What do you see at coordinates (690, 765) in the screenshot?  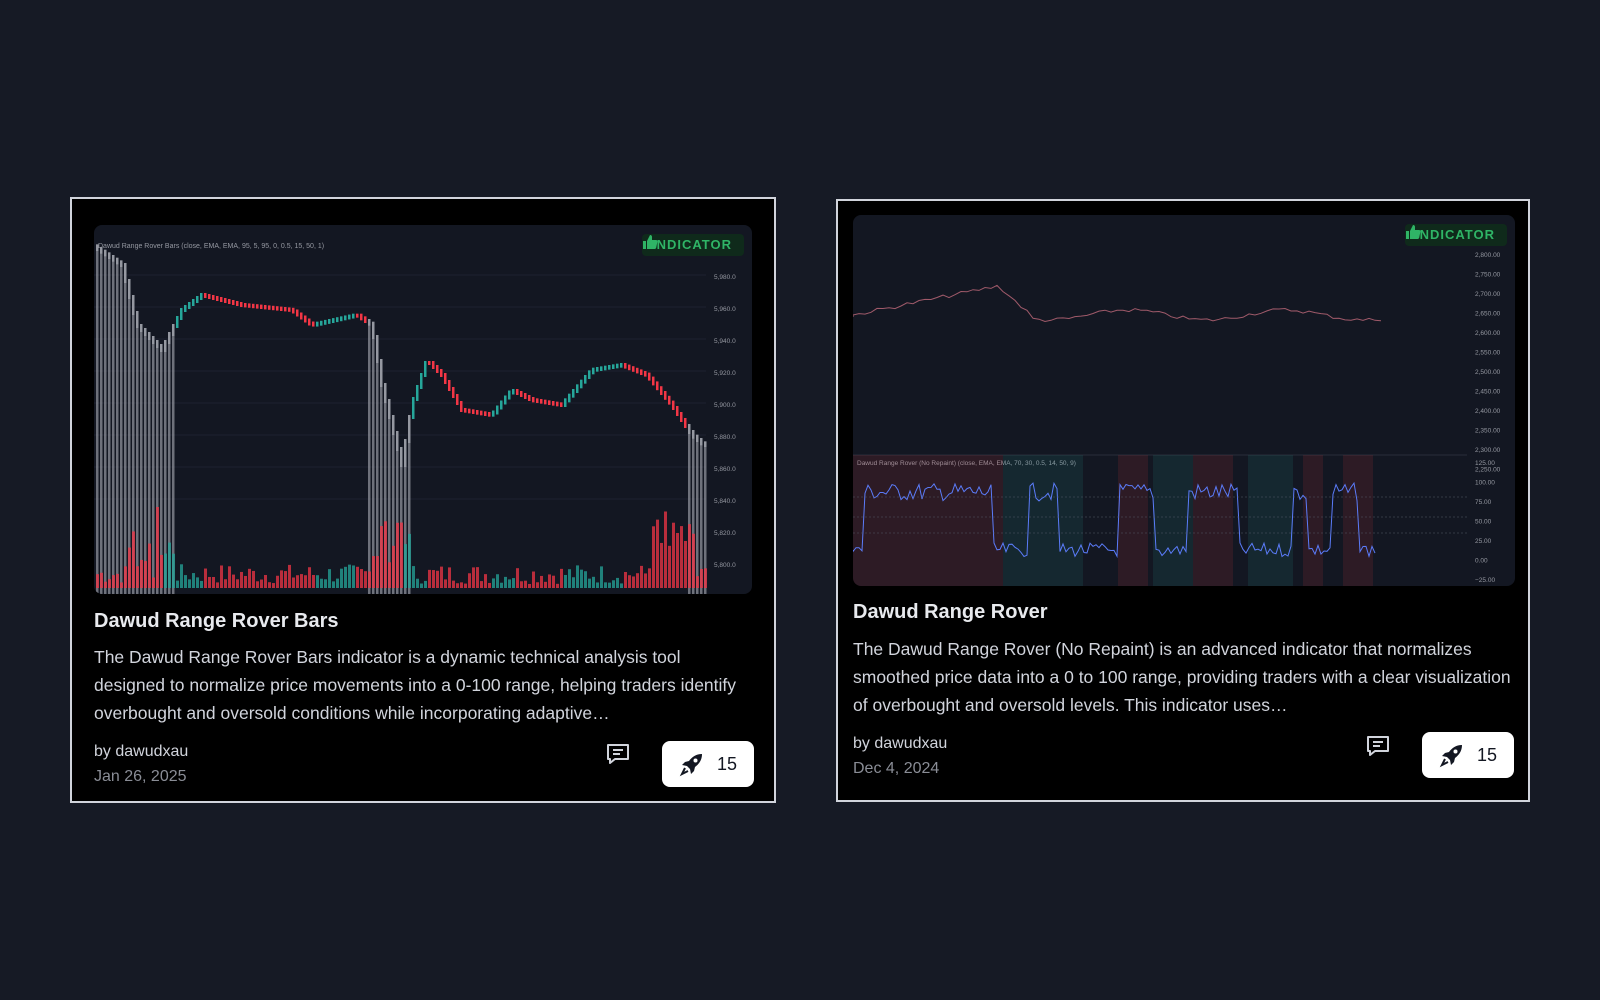 I see `rocket-icon` at bounding box center [690, 765].